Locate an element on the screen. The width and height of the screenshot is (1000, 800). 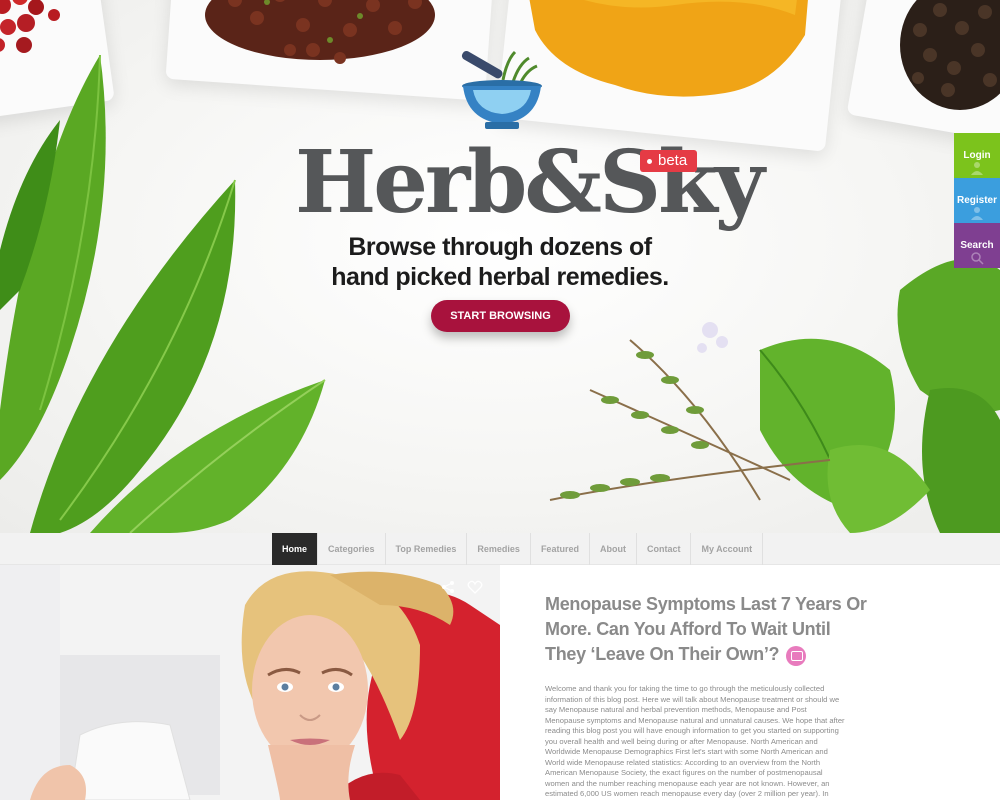
nav-item-about: About is located at coordinates (613, 549).